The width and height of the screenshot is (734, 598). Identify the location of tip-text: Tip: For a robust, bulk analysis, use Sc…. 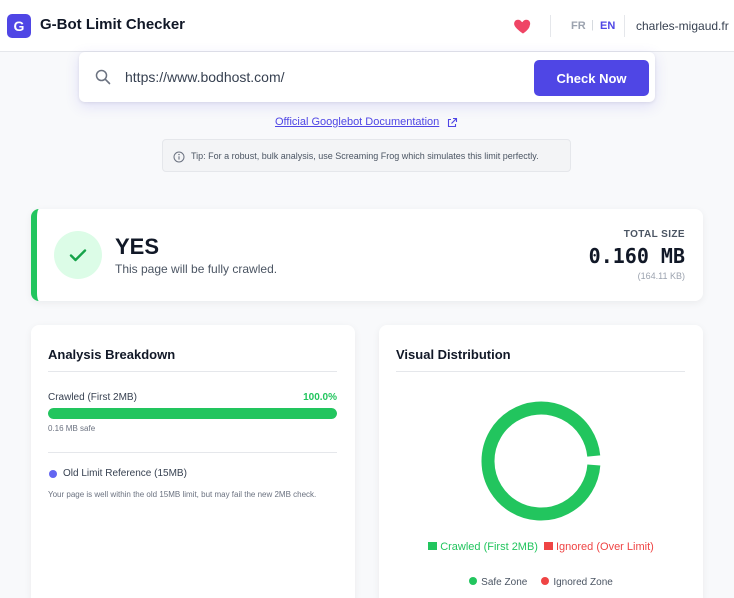
(365, 156).